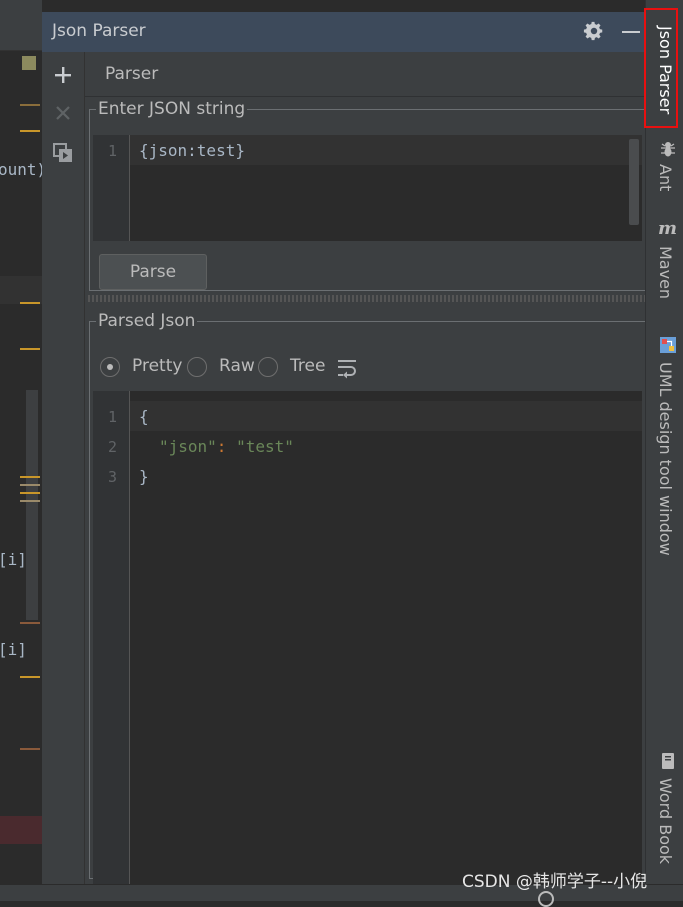  What do you see at coordinates (188, 446) in the screenshot?
I see `json-key: "json"` at bounding box center [188, 446].